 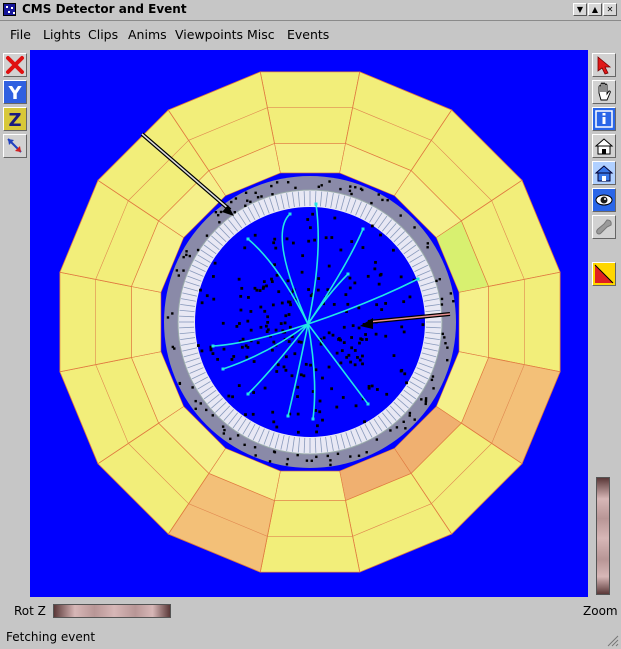 I want to click on set-home-button, so click(x=604, y=173).